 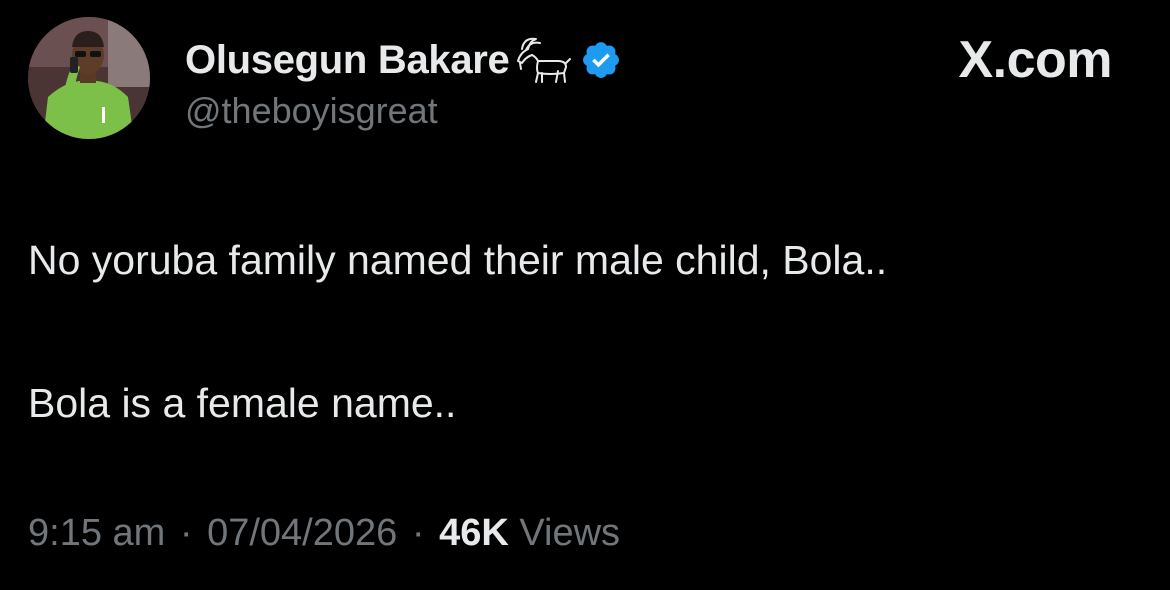 I want to click on display-name: Olusegun Bakare, so click(x=347, y=60).